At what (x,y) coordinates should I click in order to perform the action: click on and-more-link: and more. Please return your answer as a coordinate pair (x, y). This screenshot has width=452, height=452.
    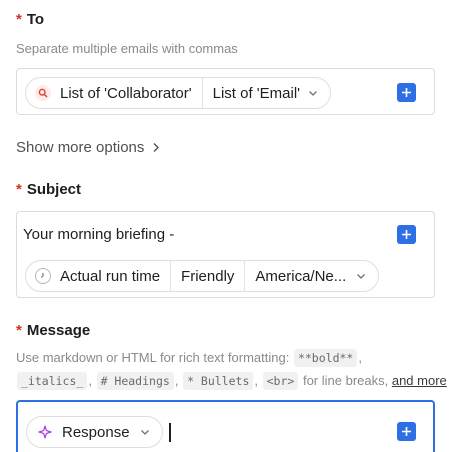
    Looking at the image, I should click on (419, 380).